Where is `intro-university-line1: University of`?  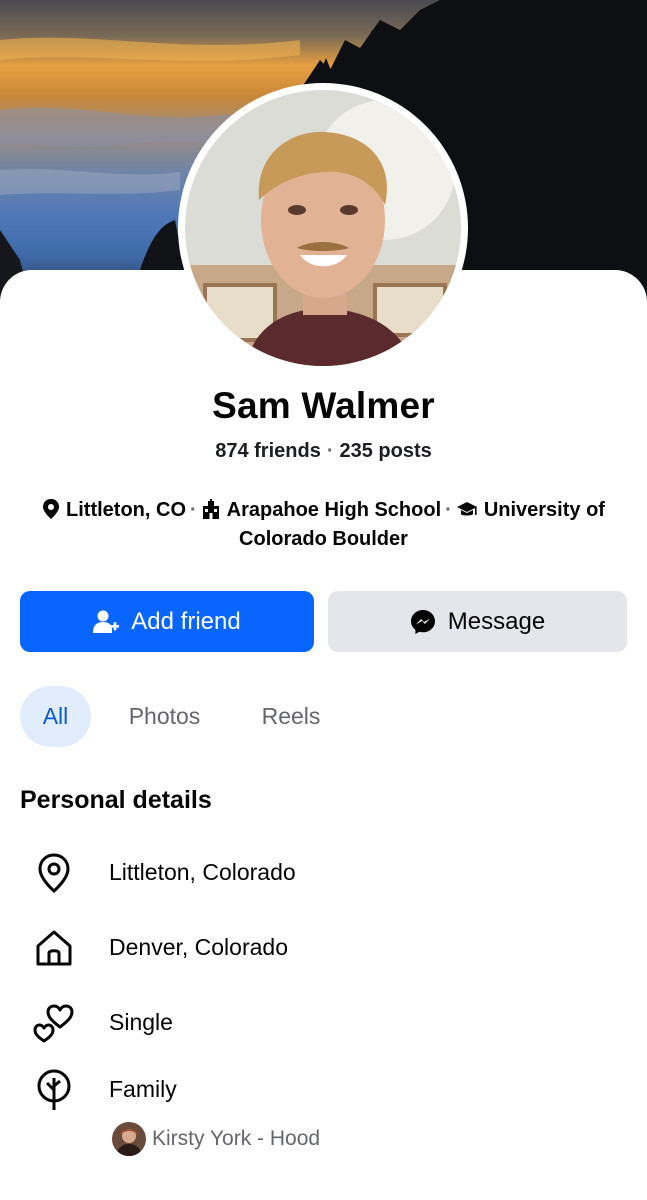 intro-university-line1: University of is located at coordinates (544, 510).